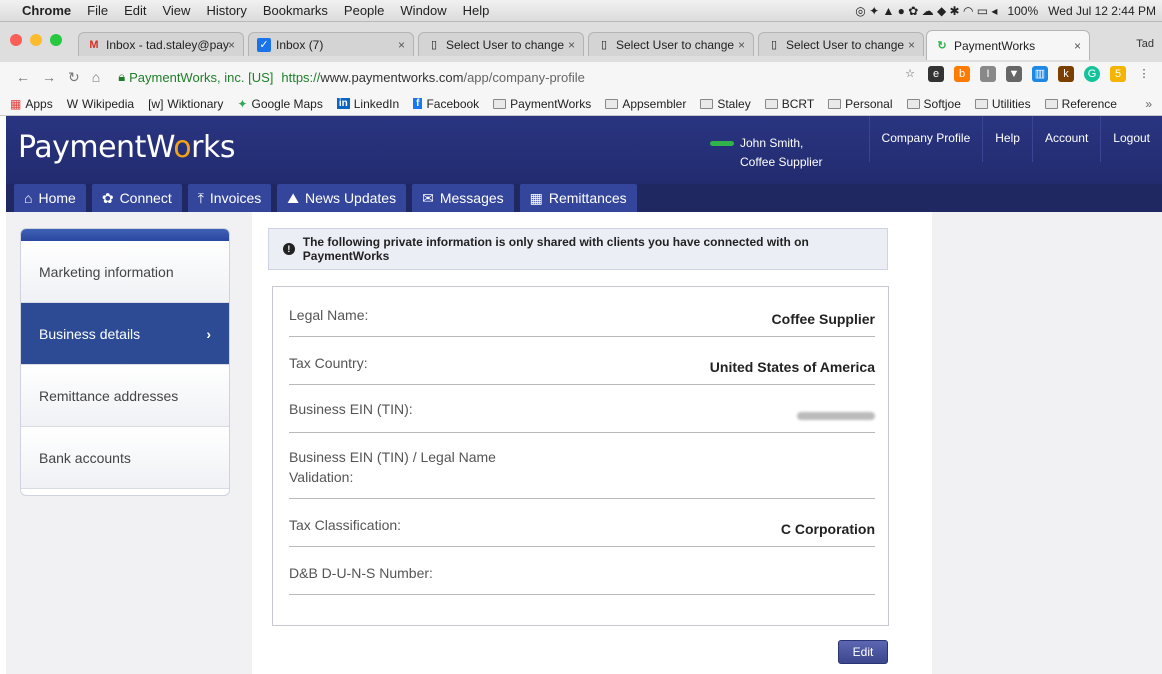 The image size is (1162, 674). Describe the element at coordinates (100, 104) in the screenshot. I see `bookmark-wikipedia: W Wikipedia` at that location.